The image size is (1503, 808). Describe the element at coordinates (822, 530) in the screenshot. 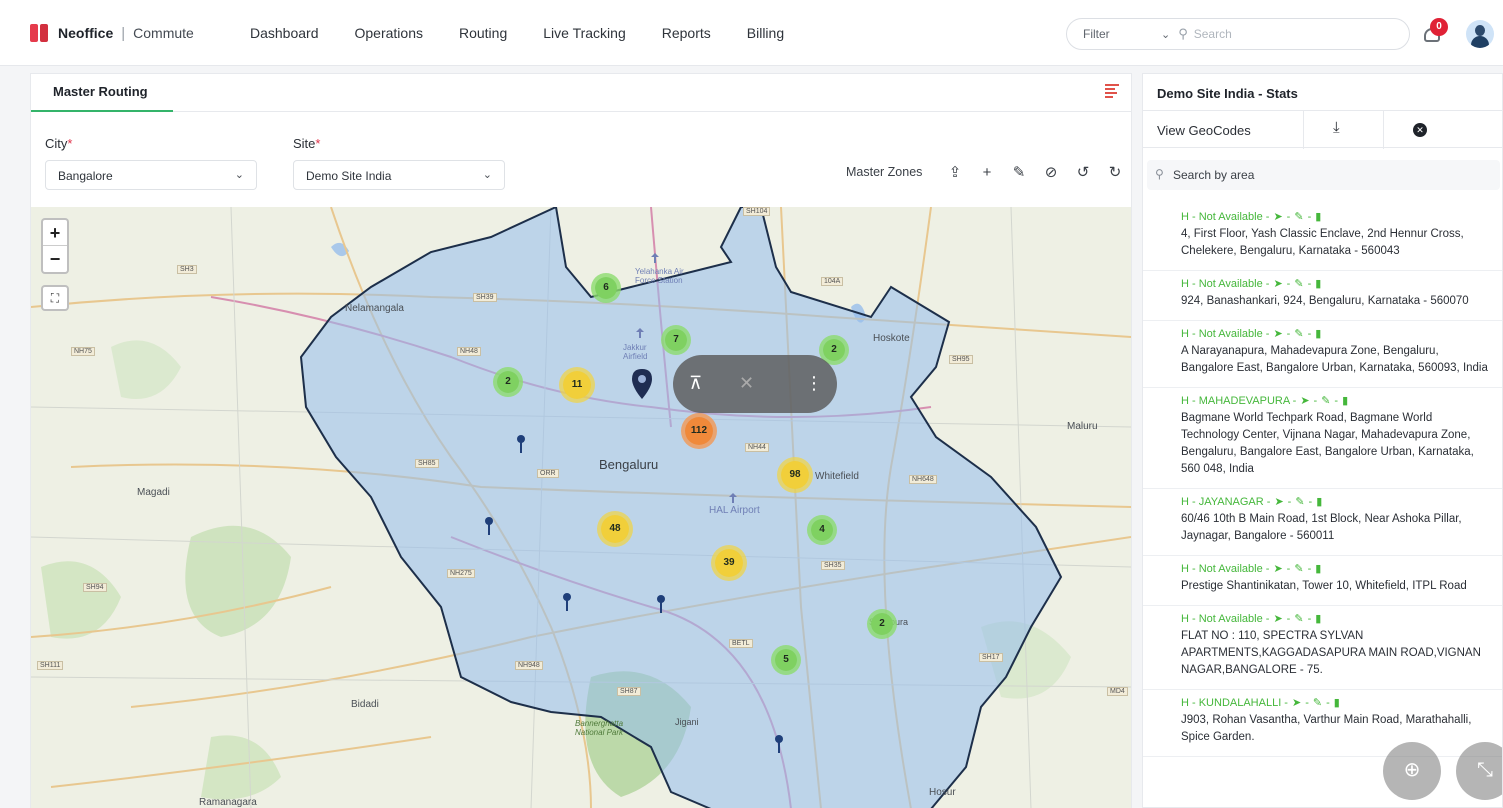

I see `map-cluster: 4` at that location.